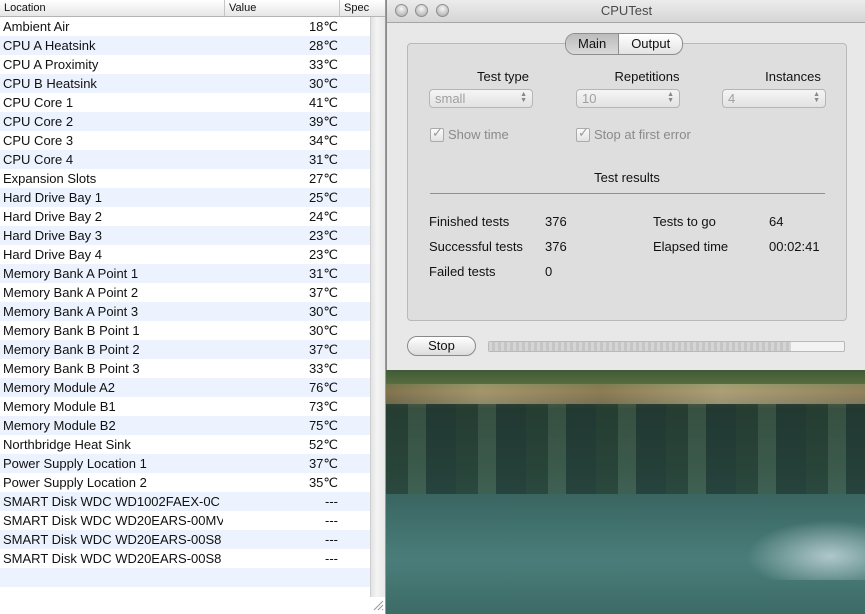  What do you see at coordinates (185, 197) in the screenshot?
I see `table-row: Hard Drive Bay 1 25℃` at bounding box center [185, 197].